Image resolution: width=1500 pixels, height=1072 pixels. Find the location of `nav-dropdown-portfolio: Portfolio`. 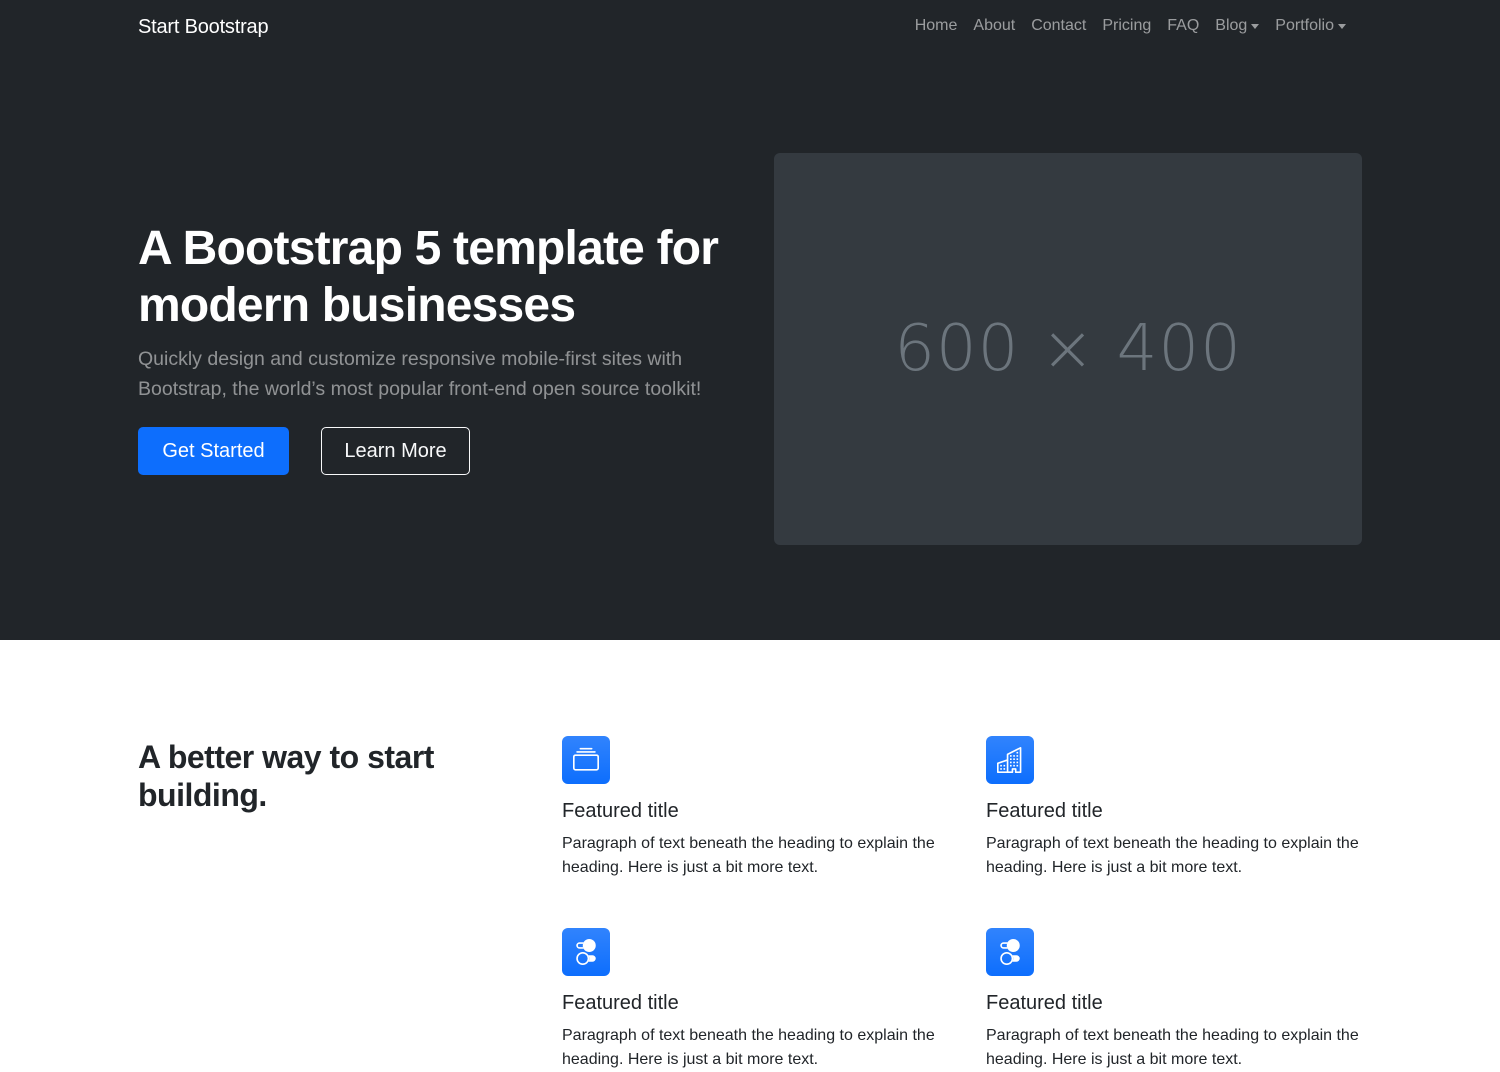

nav-dropdown-portfolio: Portfolio is located at coordinates (1310, 26).